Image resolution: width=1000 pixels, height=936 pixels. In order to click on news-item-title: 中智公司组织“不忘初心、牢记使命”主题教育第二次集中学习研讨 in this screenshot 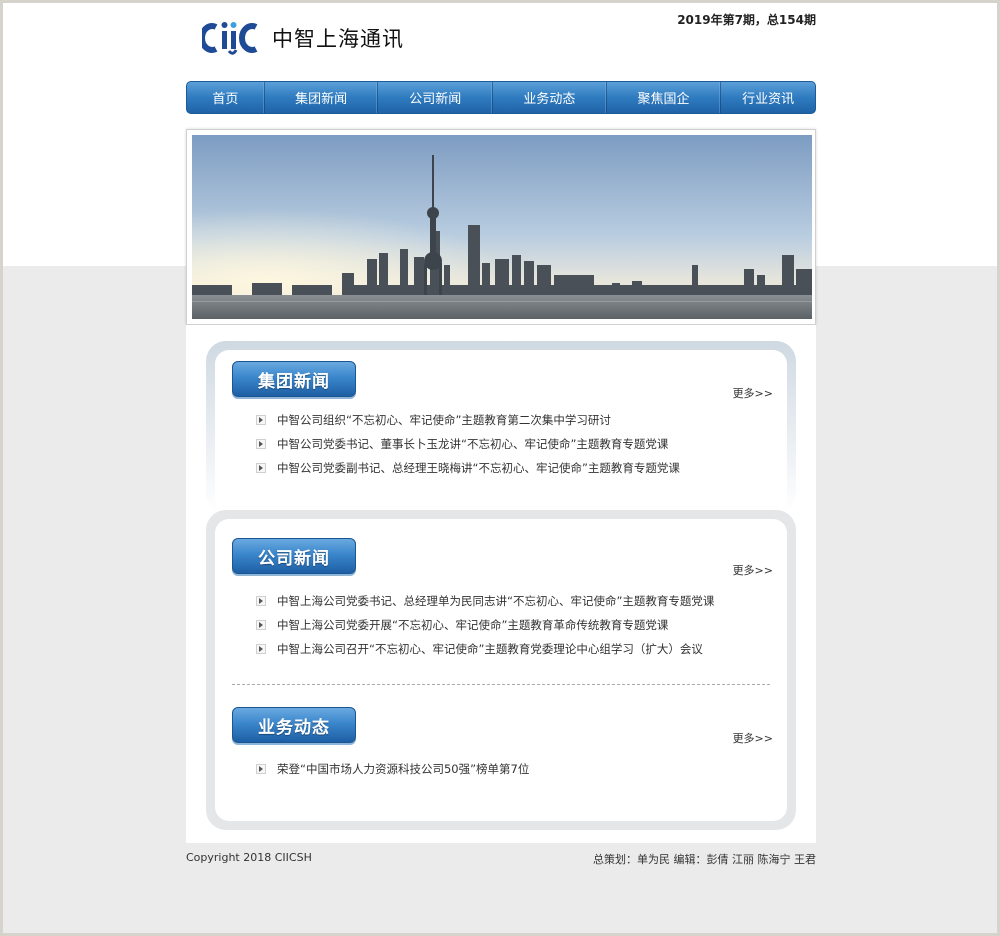, I will do `click(444, 420)`.